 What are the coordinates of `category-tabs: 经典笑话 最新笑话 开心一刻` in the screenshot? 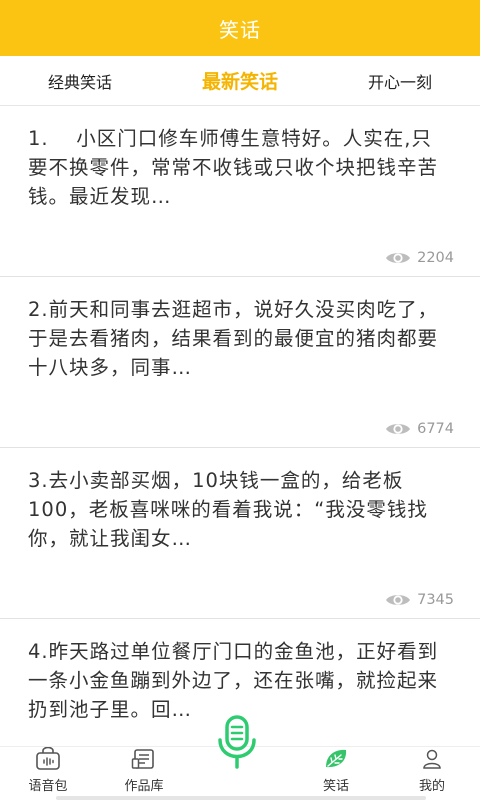 It's located at (240, 81).